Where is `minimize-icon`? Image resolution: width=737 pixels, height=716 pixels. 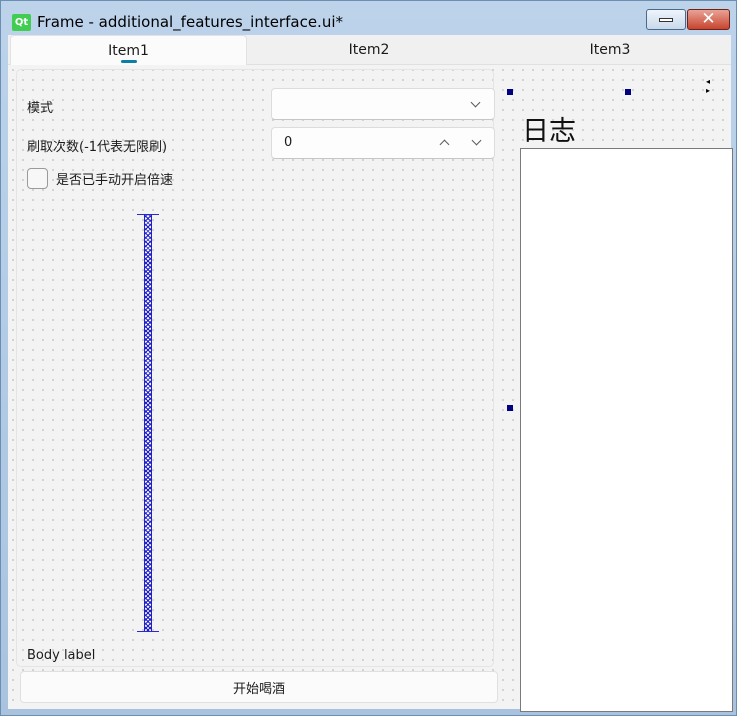 minimize-icon is located at coordinates (666, 19).